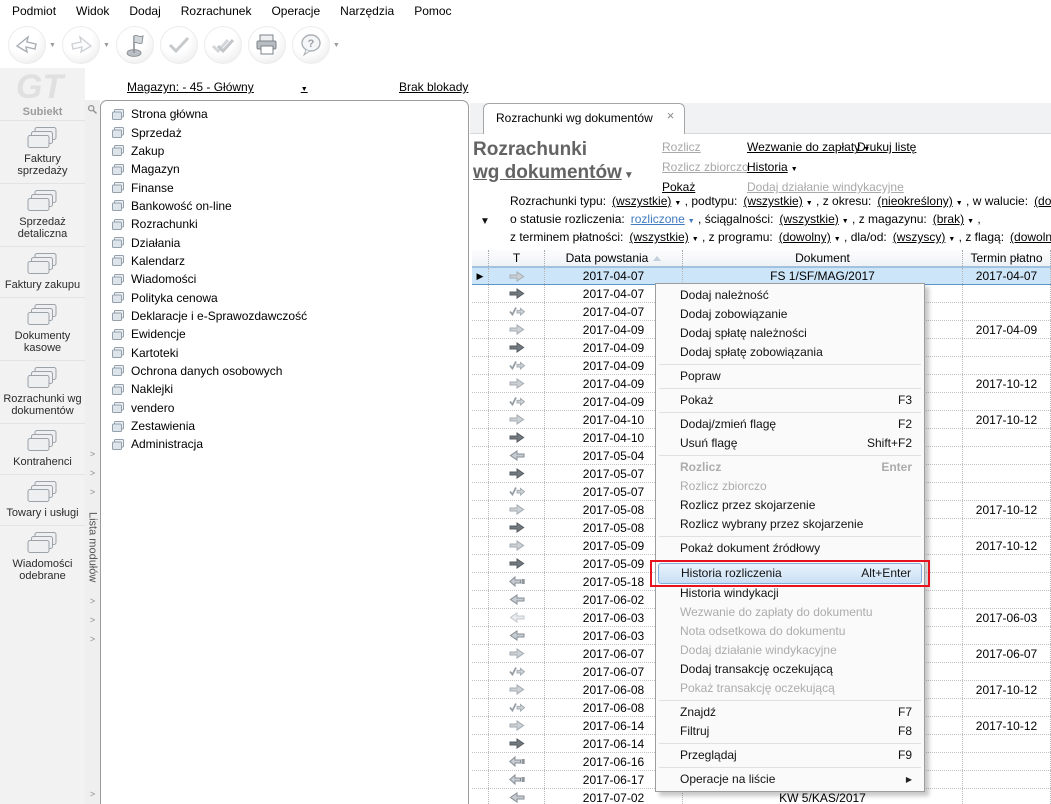  I want to click on tree-item-magazyn: Magazyn, so click(288, 169).